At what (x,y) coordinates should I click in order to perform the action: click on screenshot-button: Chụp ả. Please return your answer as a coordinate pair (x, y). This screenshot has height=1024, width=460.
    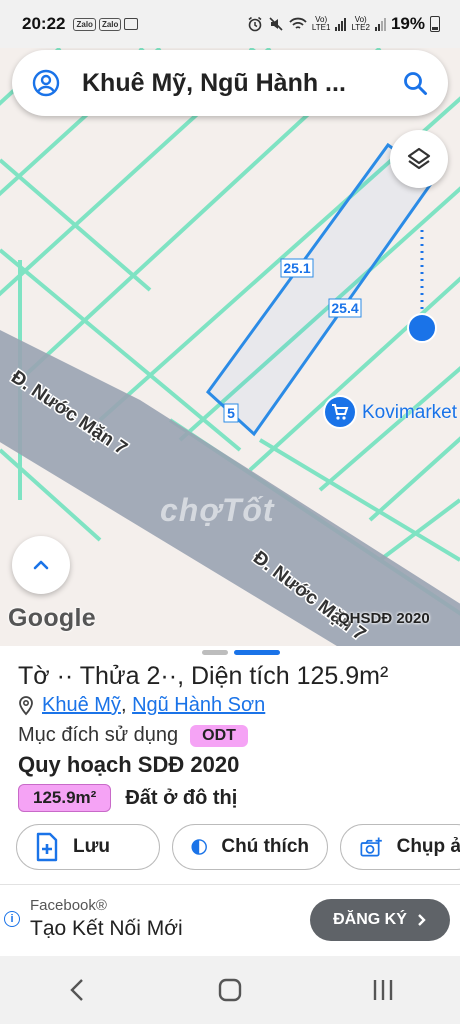
    Looking at the image, I should click on (400, 847).